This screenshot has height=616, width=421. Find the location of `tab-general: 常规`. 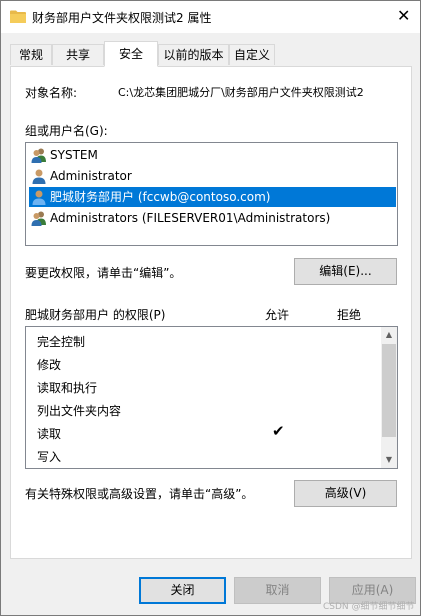

tab-general: 常规 is located at coordinates (31, 54).